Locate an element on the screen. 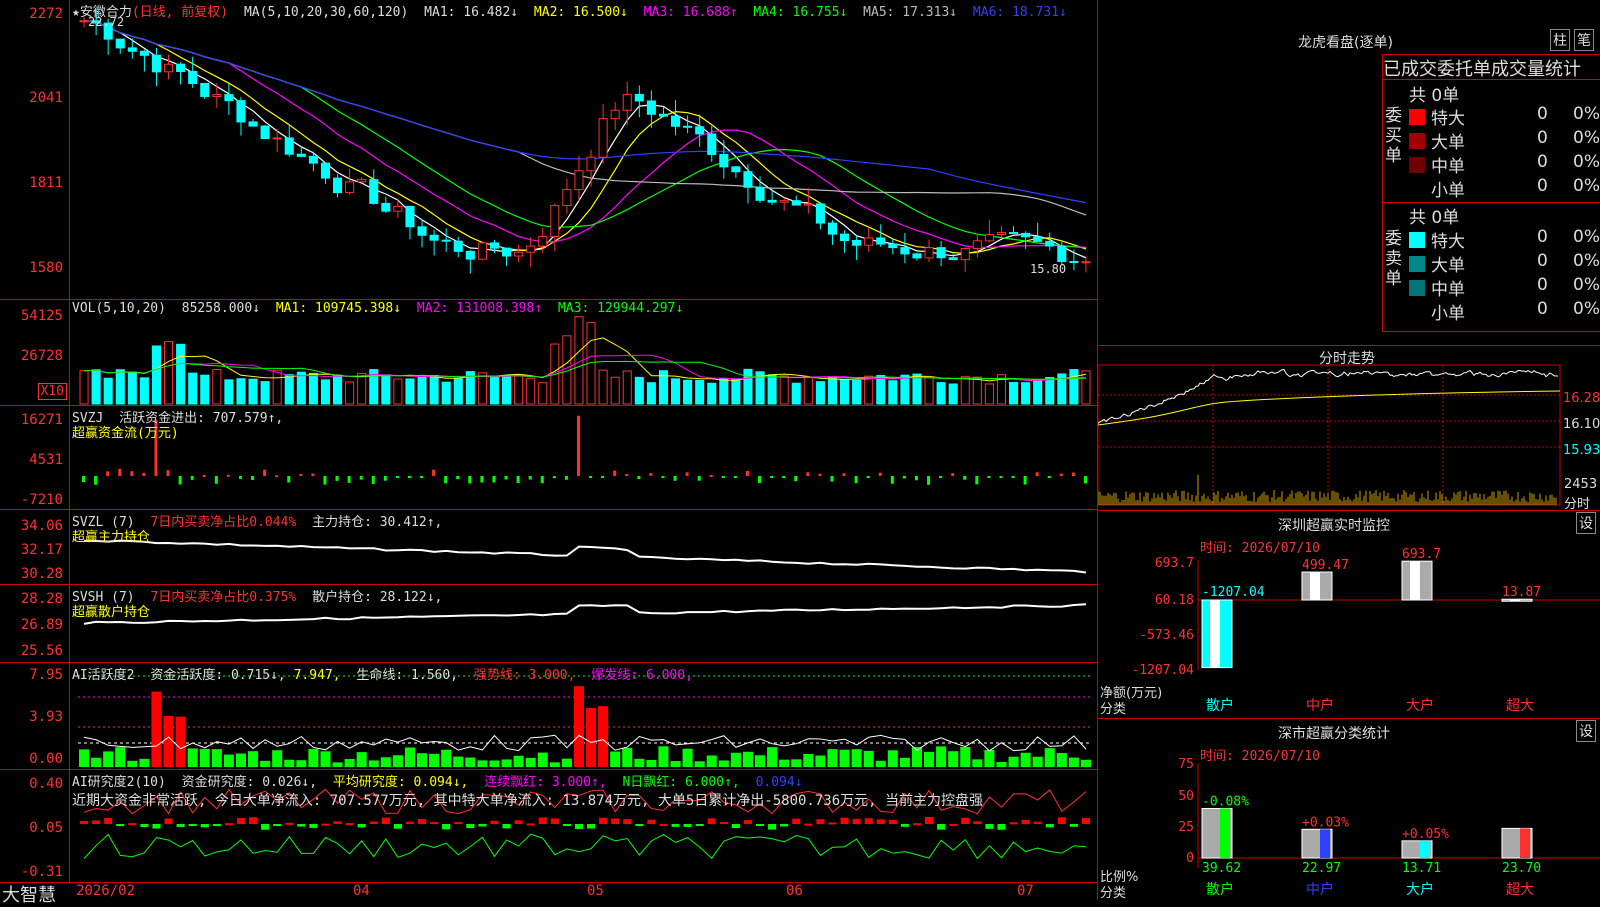 This screenshot has width=1600, height=907. classify-tick: 0 is located at coordinates (1190, 858).